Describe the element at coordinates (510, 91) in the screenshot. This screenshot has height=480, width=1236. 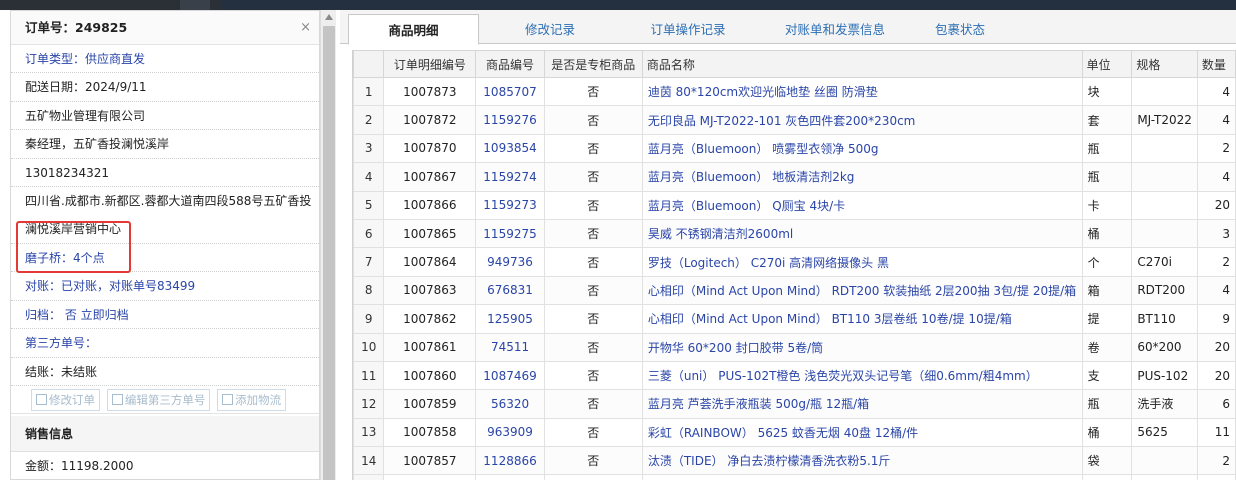
I see `product-id: 1085707` at that location.